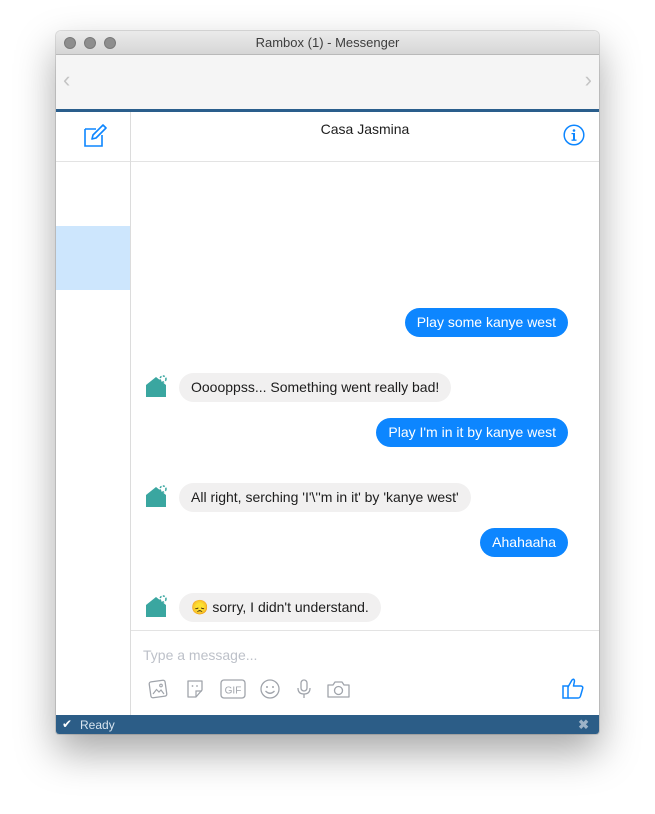 Image resolution: width=655 pixels, height=814 pixels. What do you see at coordinates (304, 689) in the screenshot?
I see `microphone-icon` at bounding box center [304, 689].